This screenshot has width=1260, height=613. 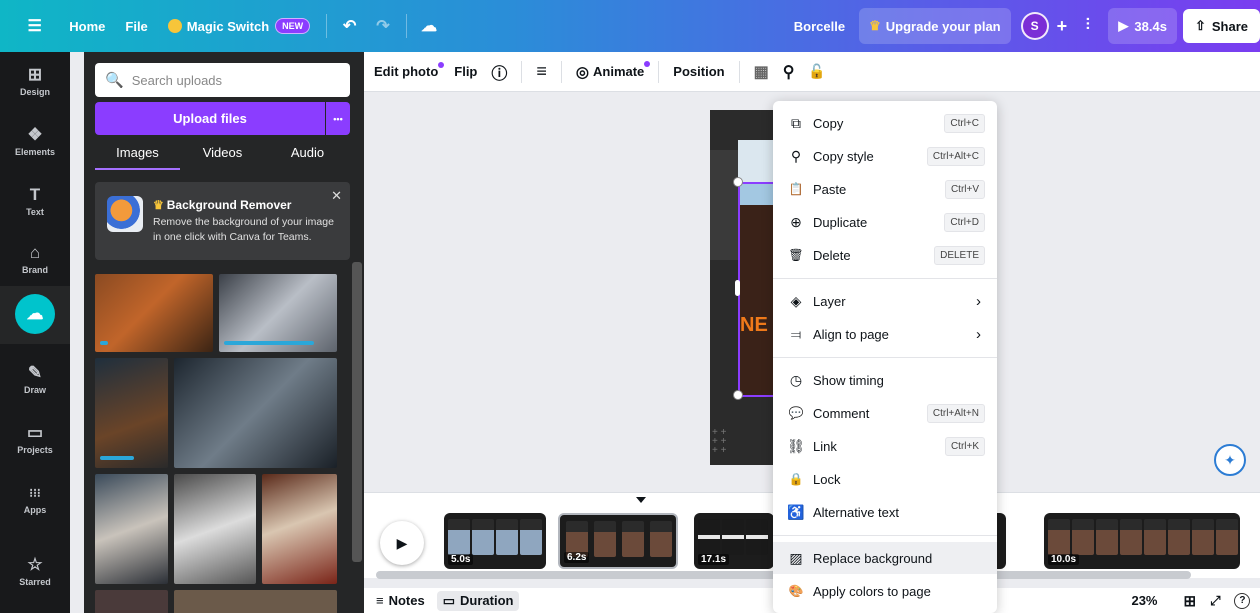 I want to click on flip-button: Flip, so click(x=465, y=71).